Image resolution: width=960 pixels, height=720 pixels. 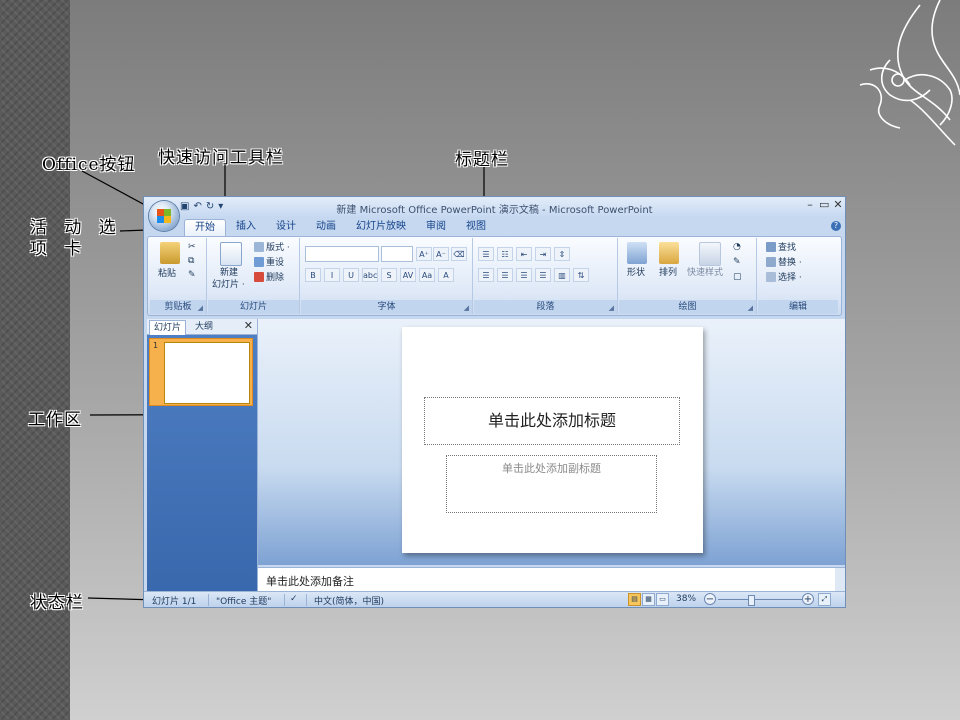 I want to click on subtitle-placeholder: 单击此处添加副标题, so click(x=551, y=484).